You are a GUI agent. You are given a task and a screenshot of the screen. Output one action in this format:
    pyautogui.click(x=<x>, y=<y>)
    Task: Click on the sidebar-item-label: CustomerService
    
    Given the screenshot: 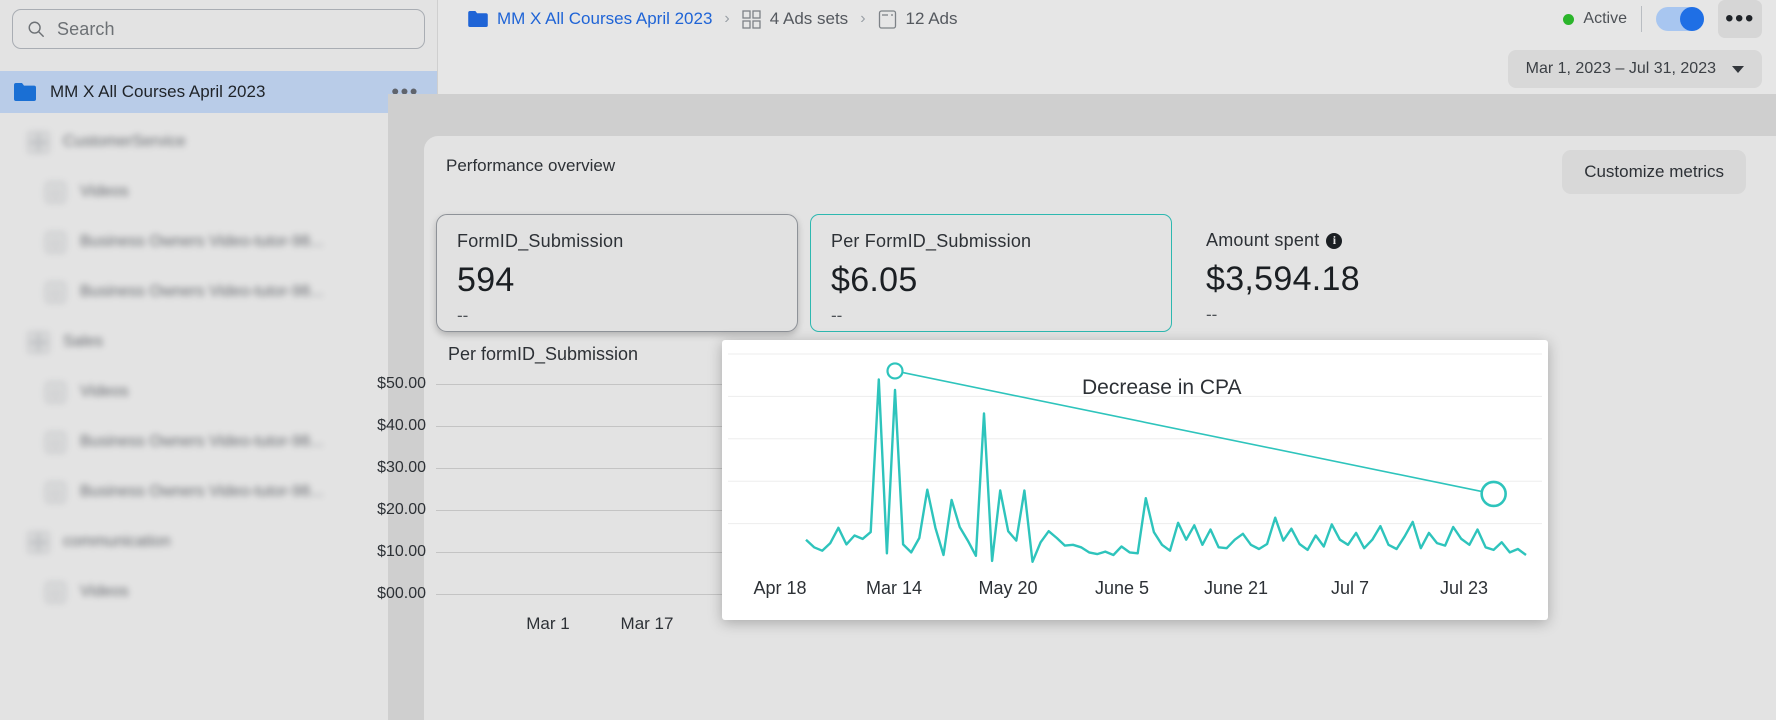 What is the action you would take?
    pyautogui.click(x=124, y=141)
    